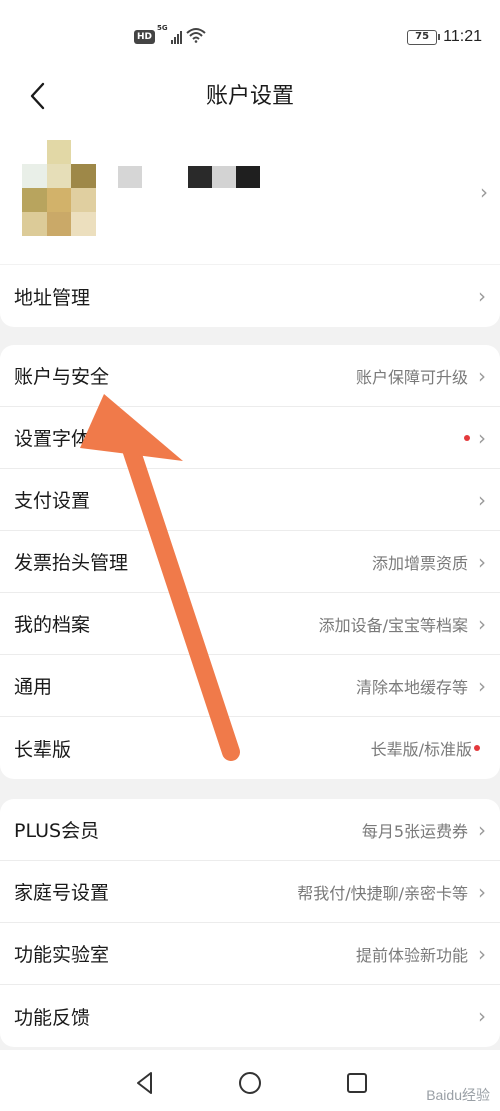  Describe the element at coordinates (162, 28) in the screenshot. I see `network-type: 5G` at that location.